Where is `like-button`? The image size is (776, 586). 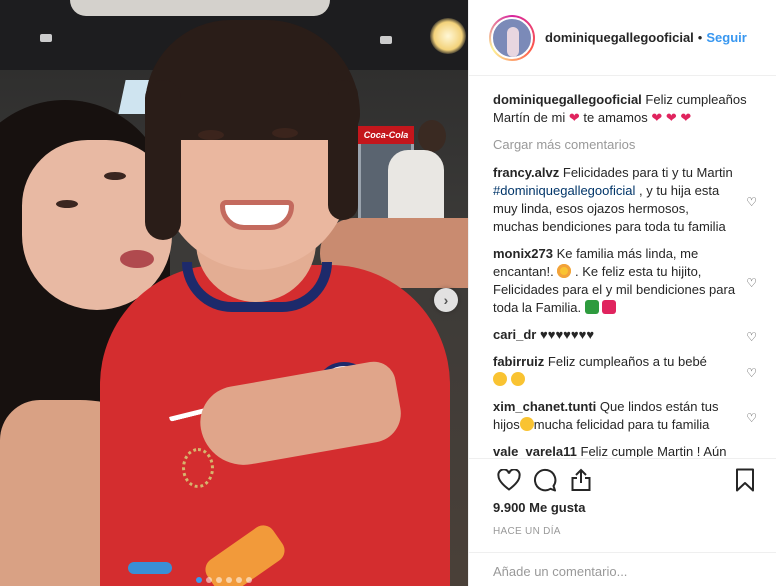
like-button is located at coordinates (509, 480).